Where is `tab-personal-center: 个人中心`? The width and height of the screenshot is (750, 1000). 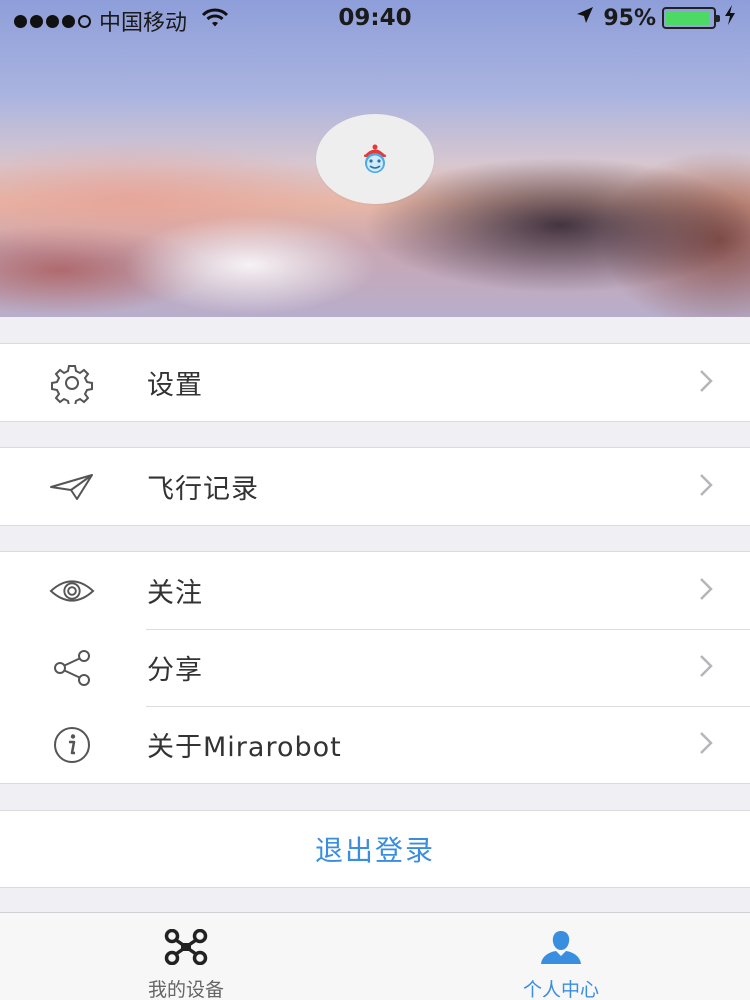
tab-personal-center: 个人中心 is located at coordinates (561, 956).